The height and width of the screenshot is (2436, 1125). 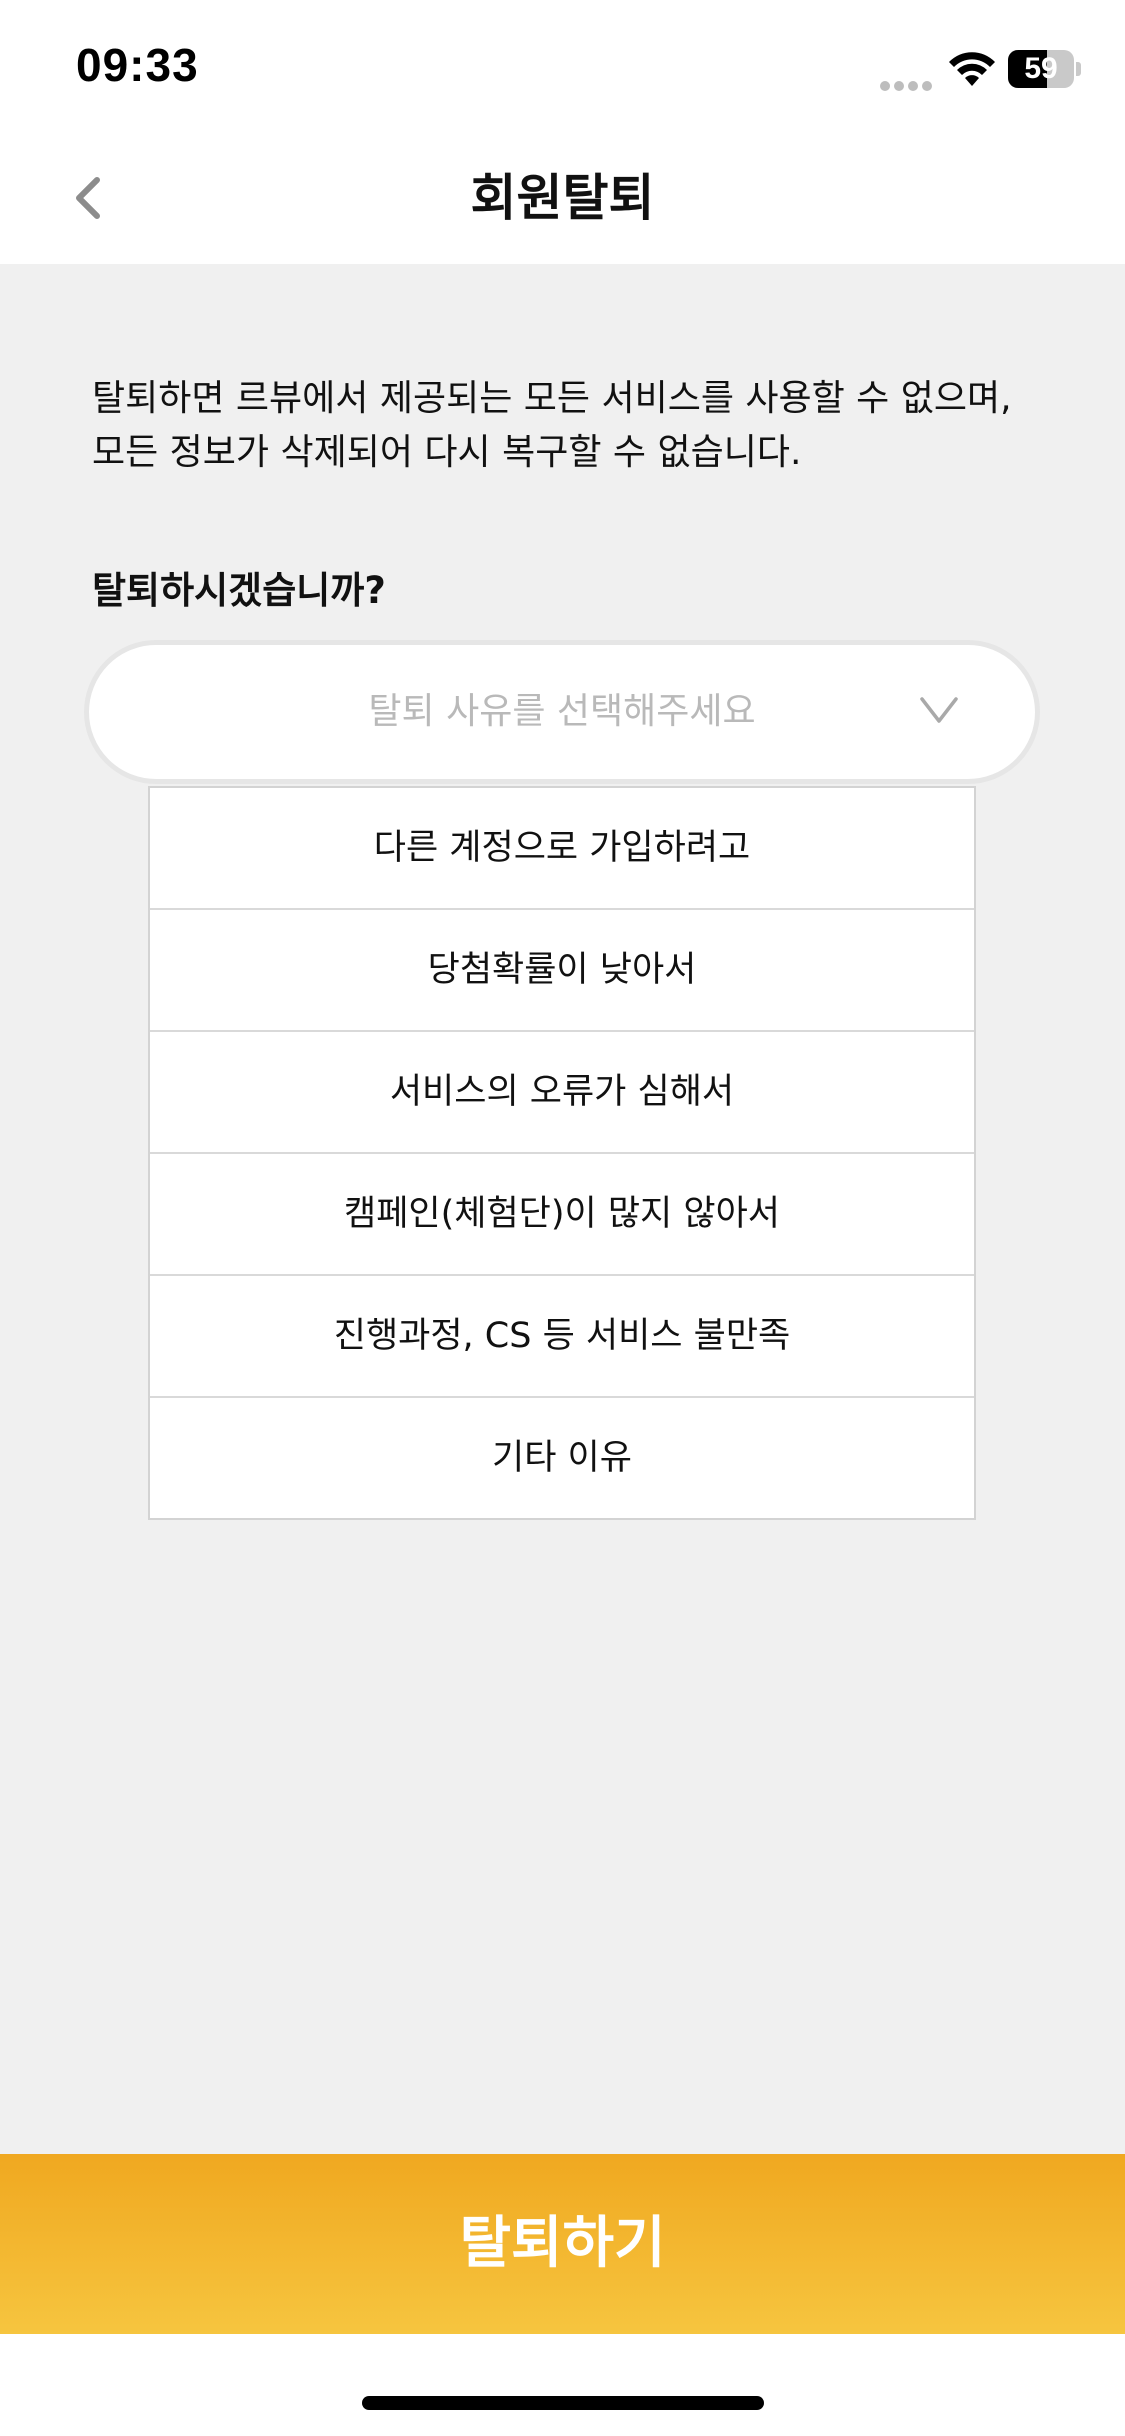 What do you see at coordinates (908, 83) in the screenshot?
I see `cellular-signal-icon` at bounding box center [908, 83].